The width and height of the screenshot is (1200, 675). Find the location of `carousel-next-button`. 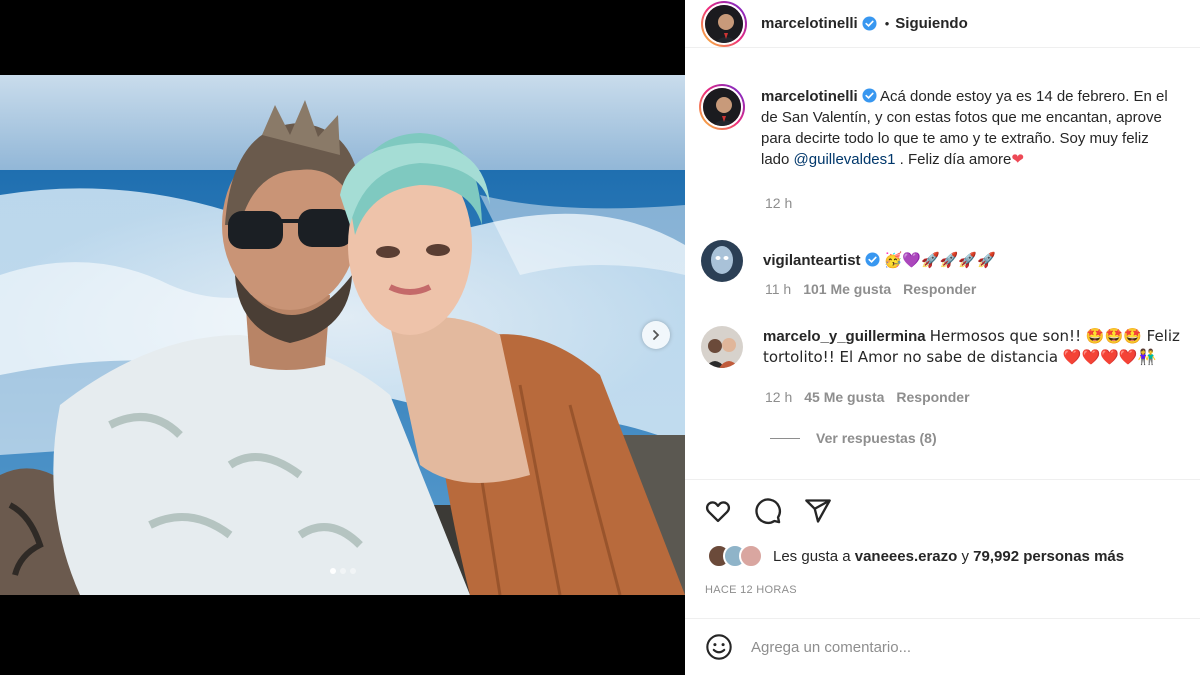

carousel-next-button is located at coordinates (656, 335).